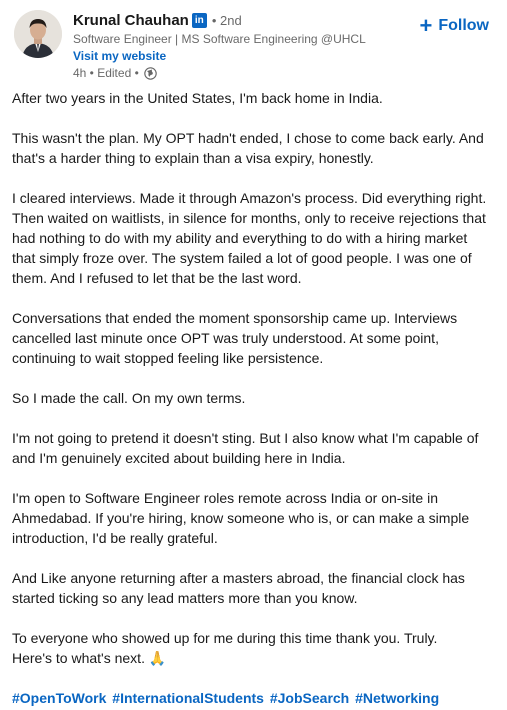 Image resolution: width=507 pixels, height=710 pixels. What do you see at coordinates (309, 698) in the screenshot?
I see `hashtag-link: #JobSearch` at bounding box center [309, 698].